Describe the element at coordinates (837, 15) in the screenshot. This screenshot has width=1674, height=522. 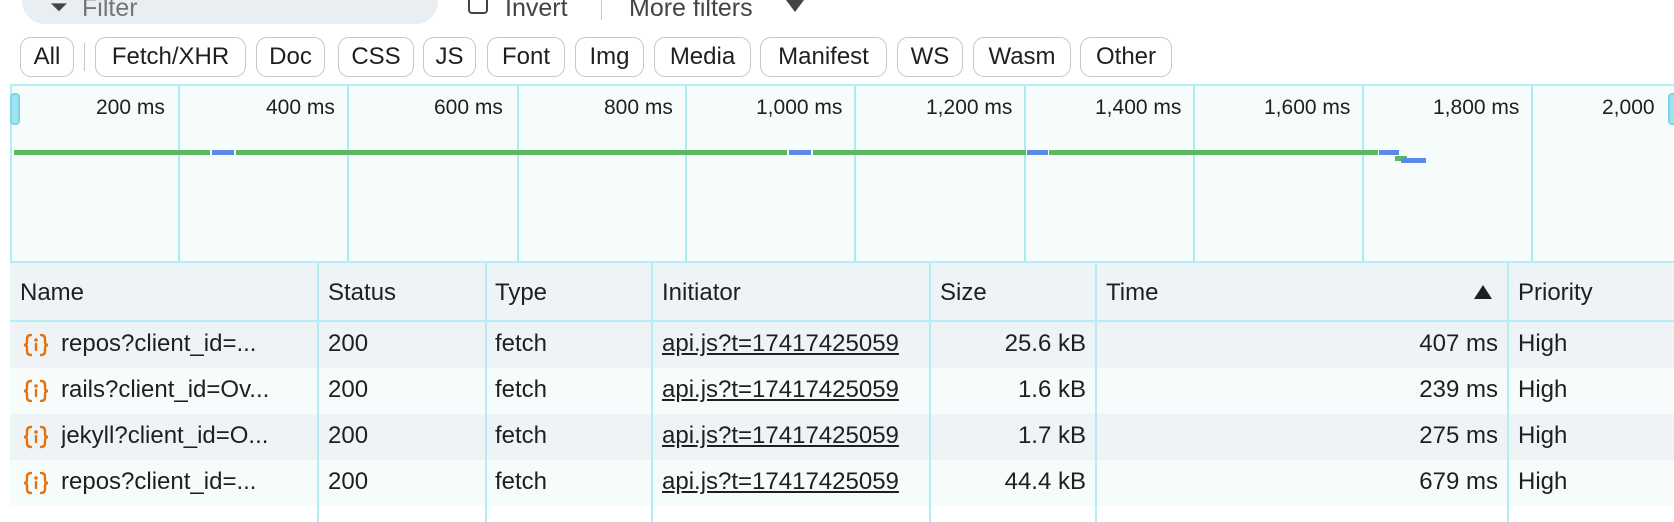
I see `filter-toolbar: ⏷ Invert More filters` at that location.